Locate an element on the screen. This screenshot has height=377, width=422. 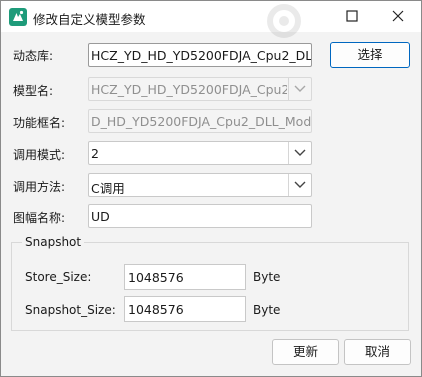
call-method-value: C调用 is located at coordinates (108, 188).